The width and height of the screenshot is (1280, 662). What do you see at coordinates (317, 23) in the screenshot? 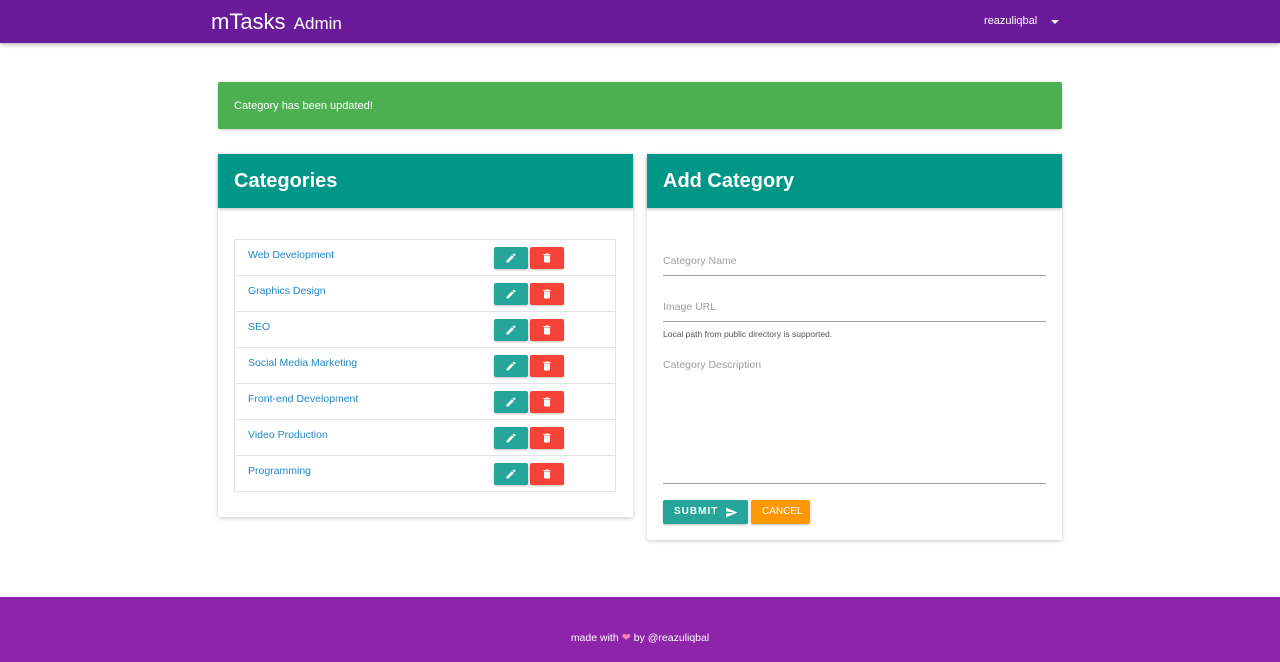
I see `brand-subtitle: Admin` at bounding box center [317, 23].